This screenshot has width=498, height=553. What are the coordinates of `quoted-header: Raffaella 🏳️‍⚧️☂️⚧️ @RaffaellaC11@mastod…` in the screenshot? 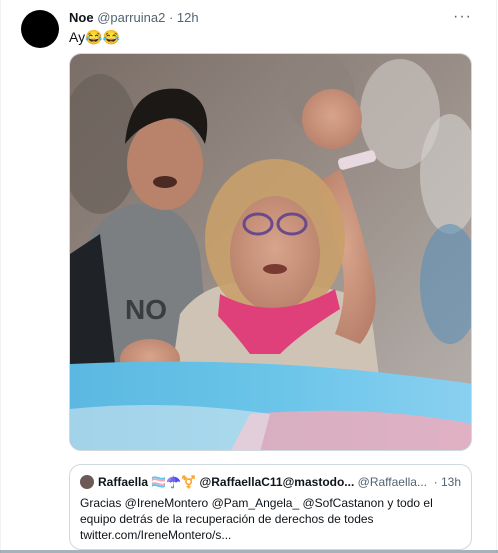 It's located at (253, 482).